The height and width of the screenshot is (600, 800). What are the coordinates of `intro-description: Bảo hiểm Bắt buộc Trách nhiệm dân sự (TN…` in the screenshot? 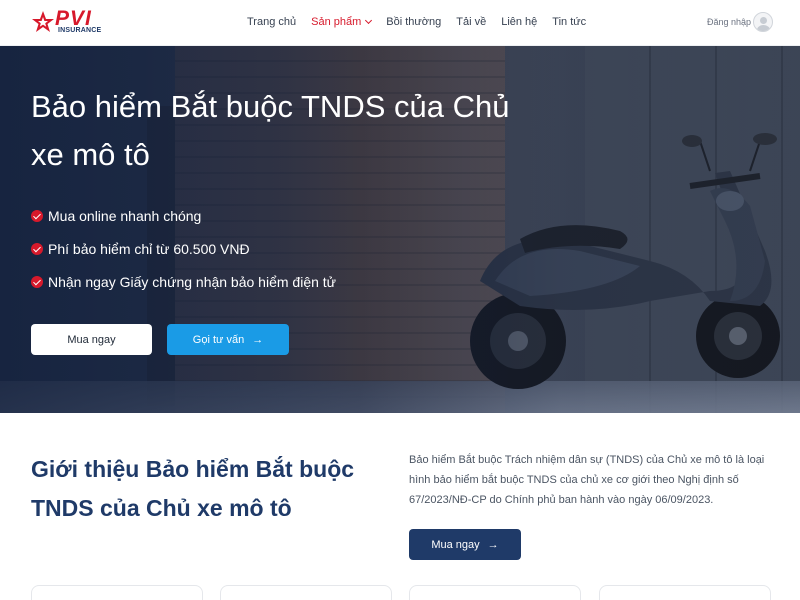 It's located at (587, 480).